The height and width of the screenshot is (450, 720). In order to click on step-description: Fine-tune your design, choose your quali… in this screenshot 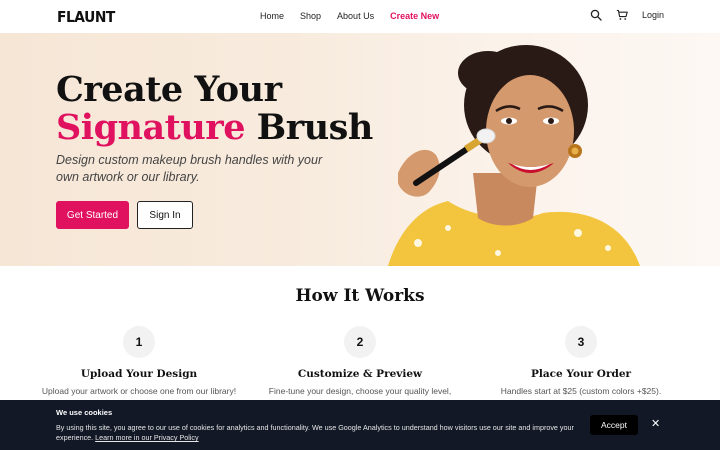, I will do `click(360, 391)`.